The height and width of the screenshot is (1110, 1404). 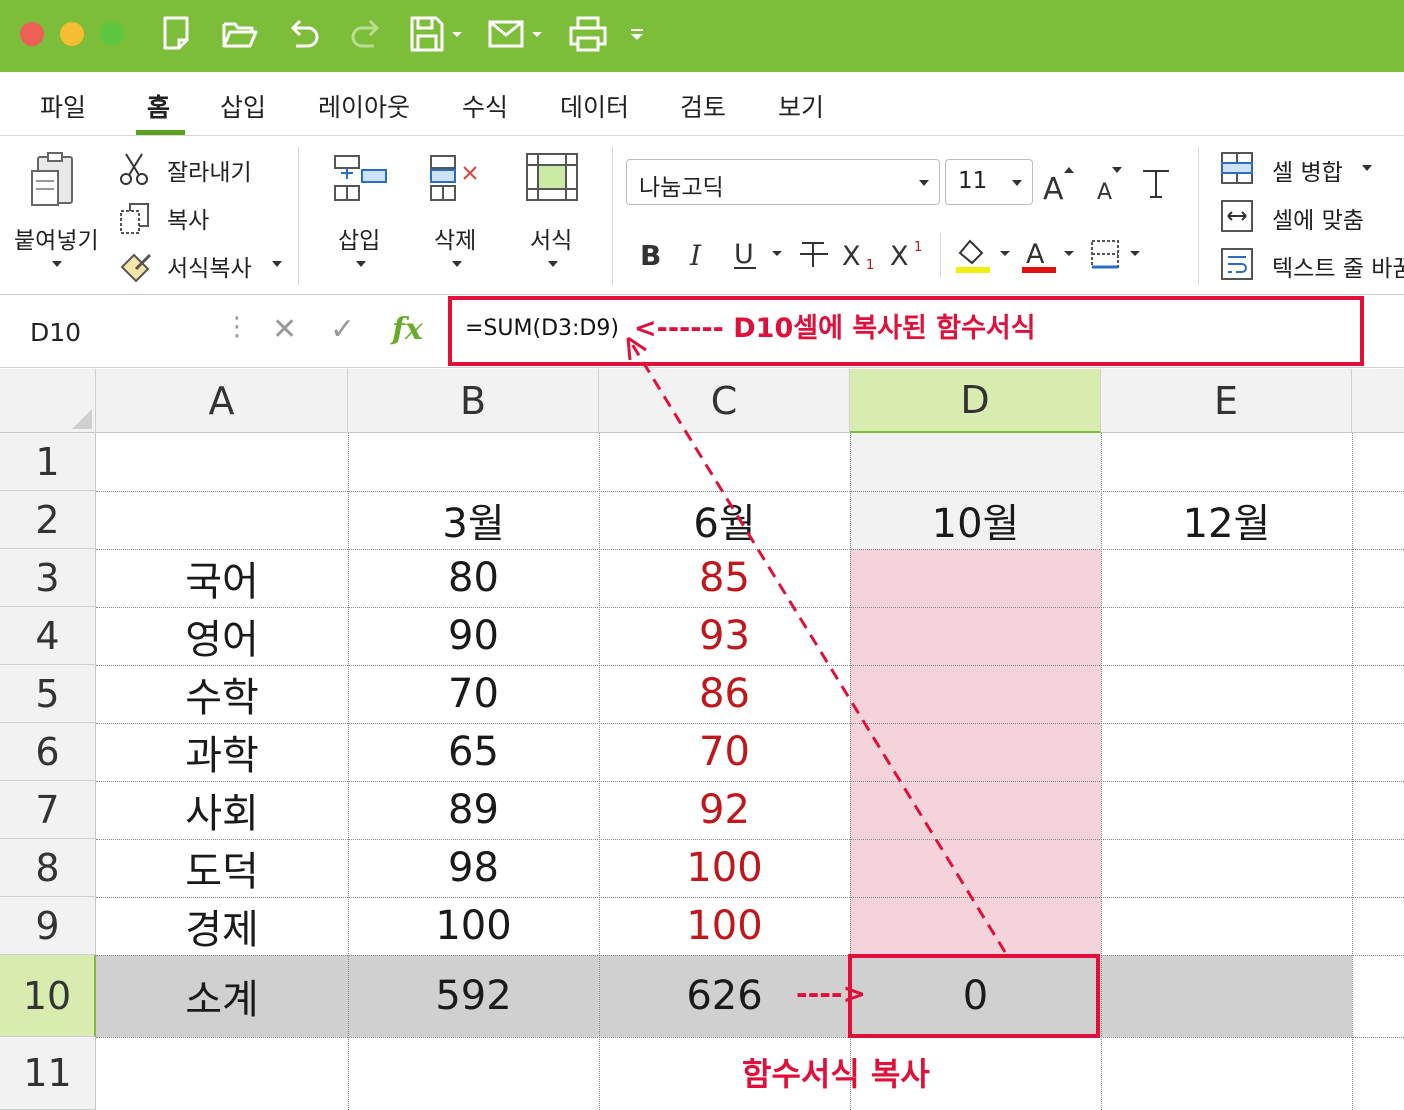 What do you see at coordinates (48, 926) in the screenshot?
I see `row-header-9: 9` at bounding box center [48, 926].